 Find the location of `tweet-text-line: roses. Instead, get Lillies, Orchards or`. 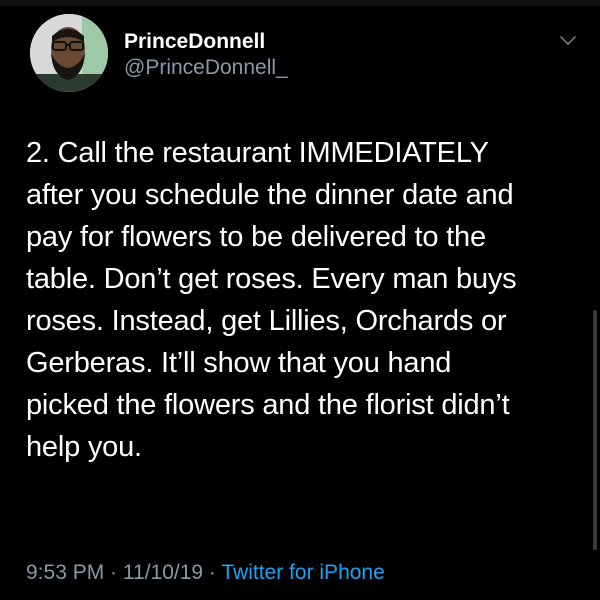

tweet-text-line: roses. Instead, get Lillies, Orchards or is located at coordinates (266, 321).